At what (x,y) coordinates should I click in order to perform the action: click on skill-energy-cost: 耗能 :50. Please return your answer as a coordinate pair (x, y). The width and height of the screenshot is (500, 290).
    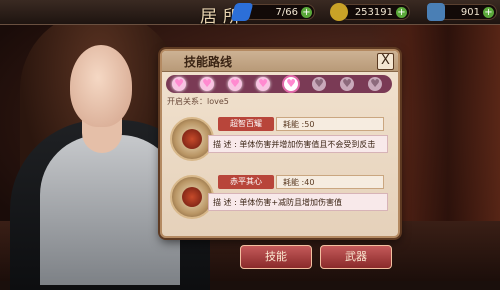
    Looking at the image, I should click on (330, 124).